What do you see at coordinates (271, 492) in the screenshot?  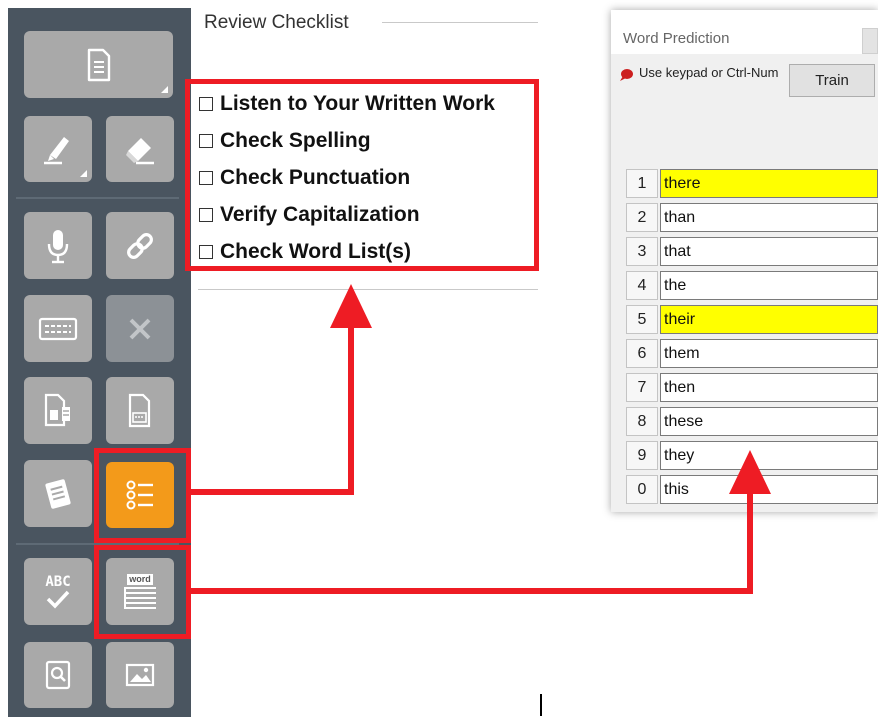 I see `checklist-arrow-horizontal` at bounding box center [271, 492].